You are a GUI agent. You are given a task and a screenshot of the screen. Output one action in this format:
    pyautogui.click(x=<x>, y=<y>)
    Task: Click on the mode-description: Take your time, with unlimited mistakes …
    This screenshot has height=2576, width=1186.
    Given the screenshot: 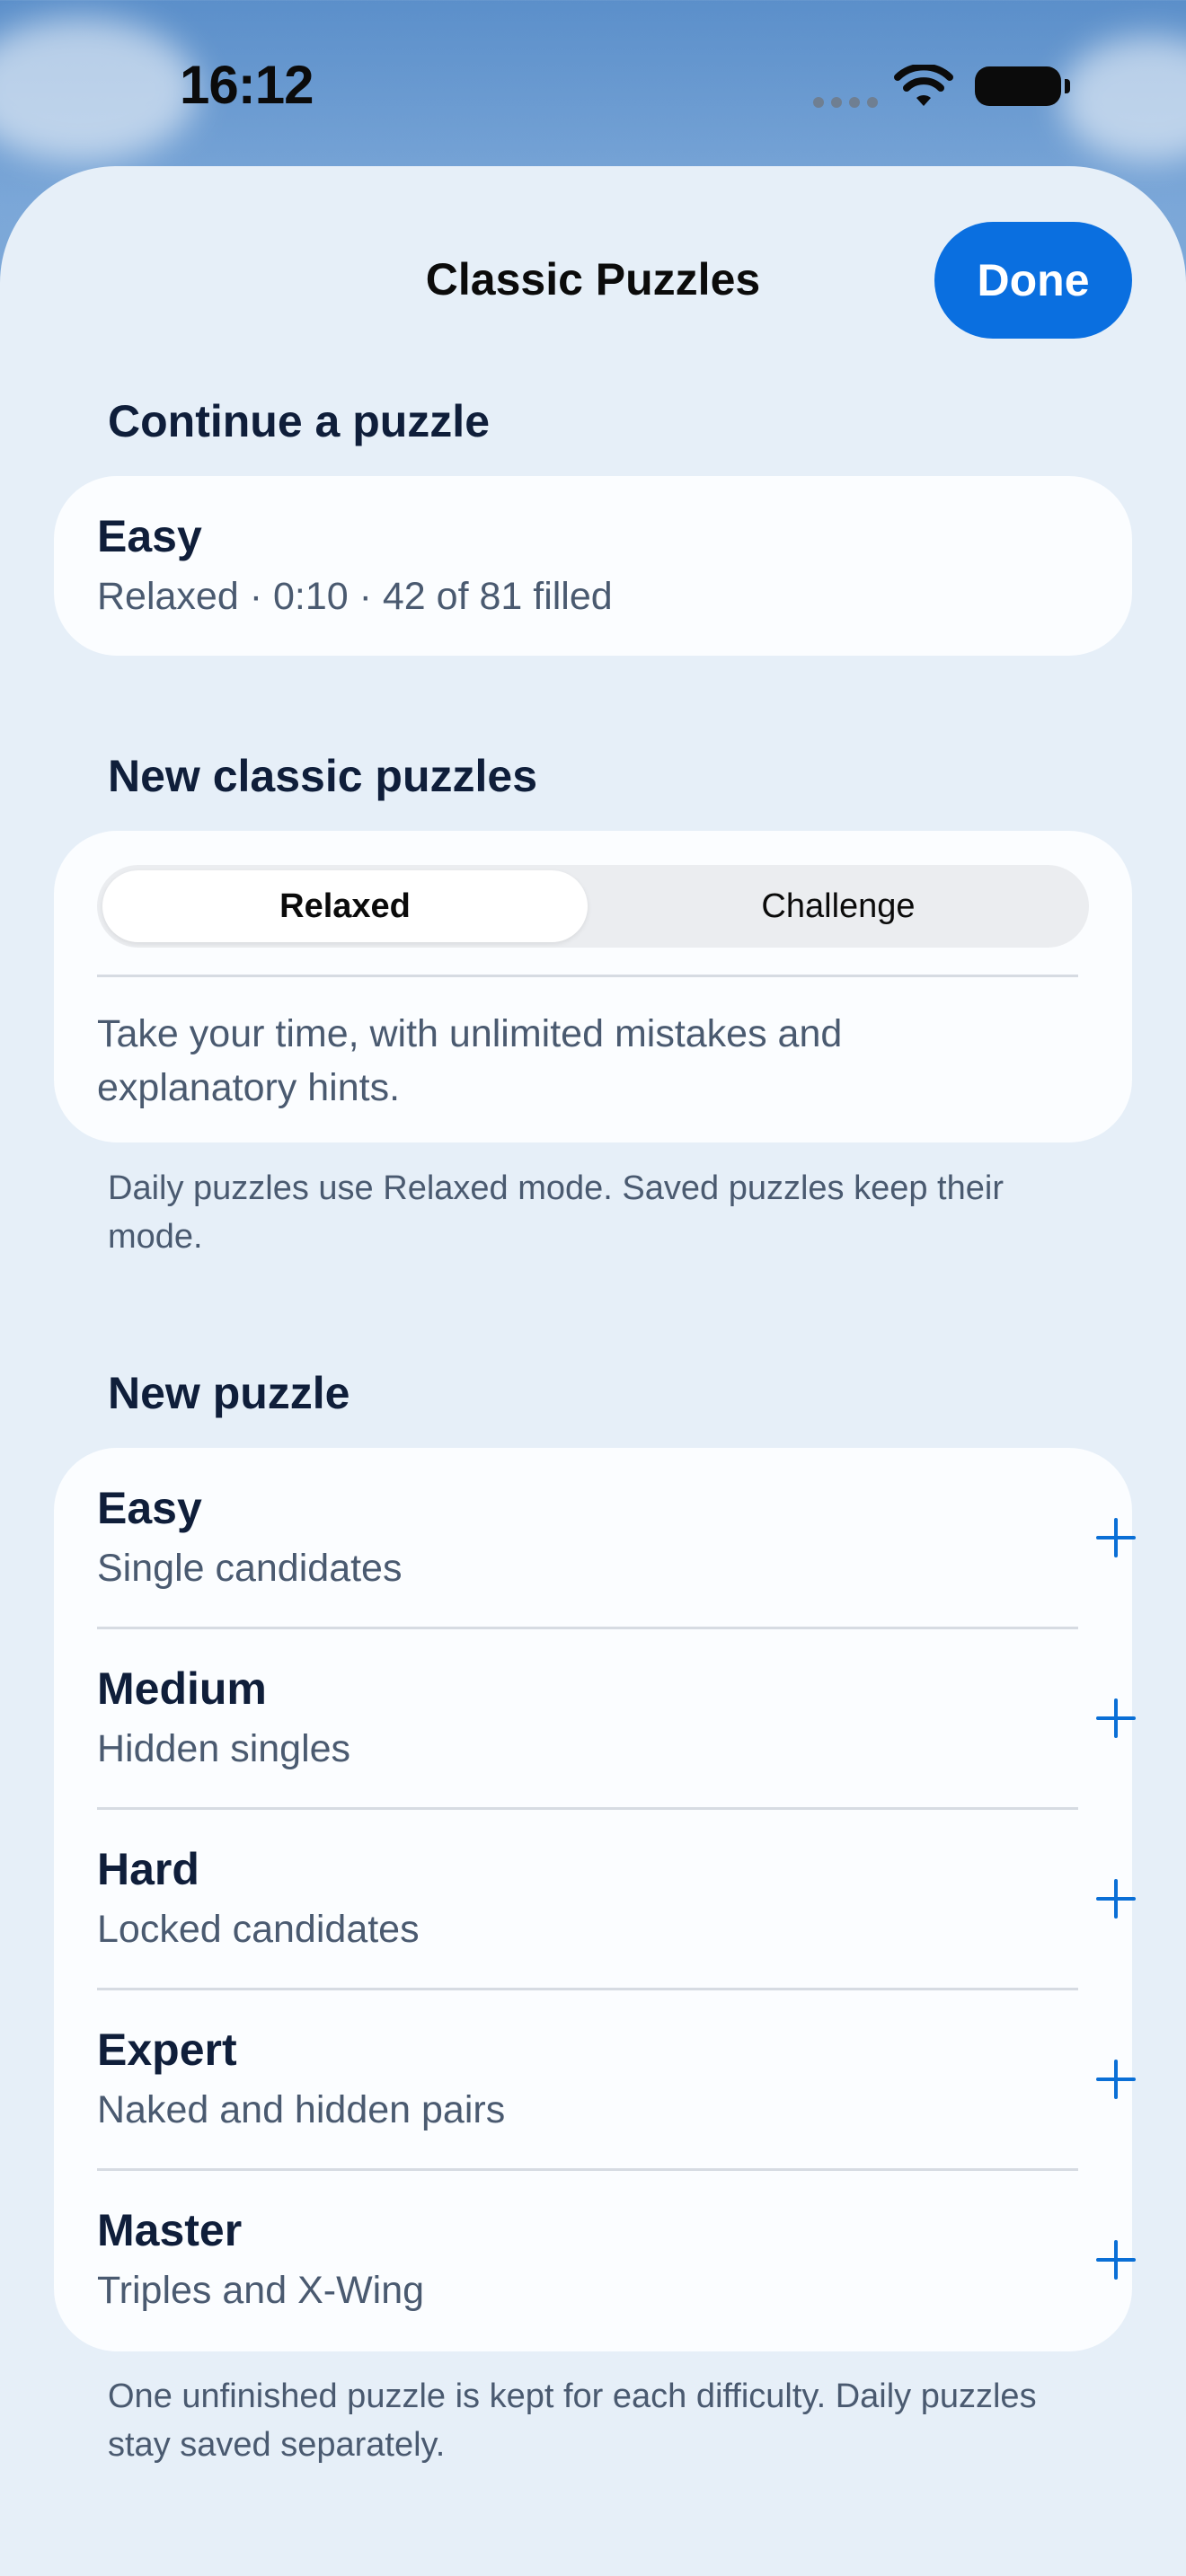 What is the action you would take?
    pyautogui.click(x=470, y=1060)
    